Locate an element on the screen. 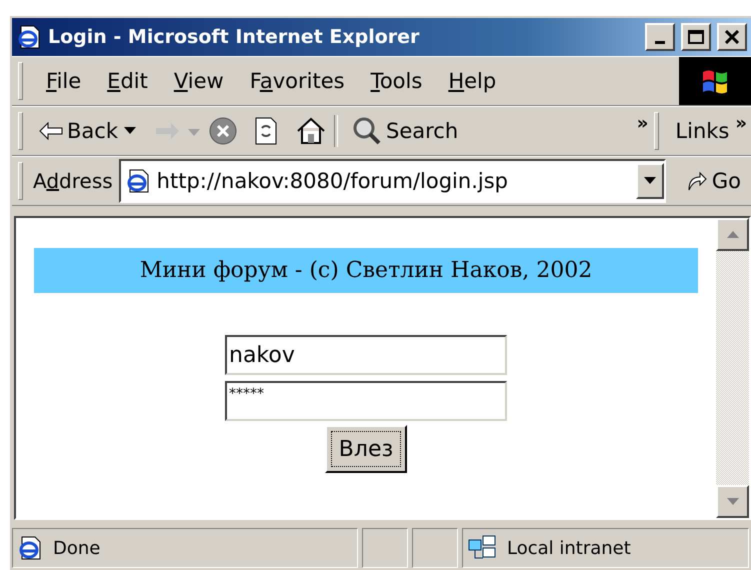 The height and width of the screenshot is (570, 751). scroll-down-button is located at coordinates (732, 501).